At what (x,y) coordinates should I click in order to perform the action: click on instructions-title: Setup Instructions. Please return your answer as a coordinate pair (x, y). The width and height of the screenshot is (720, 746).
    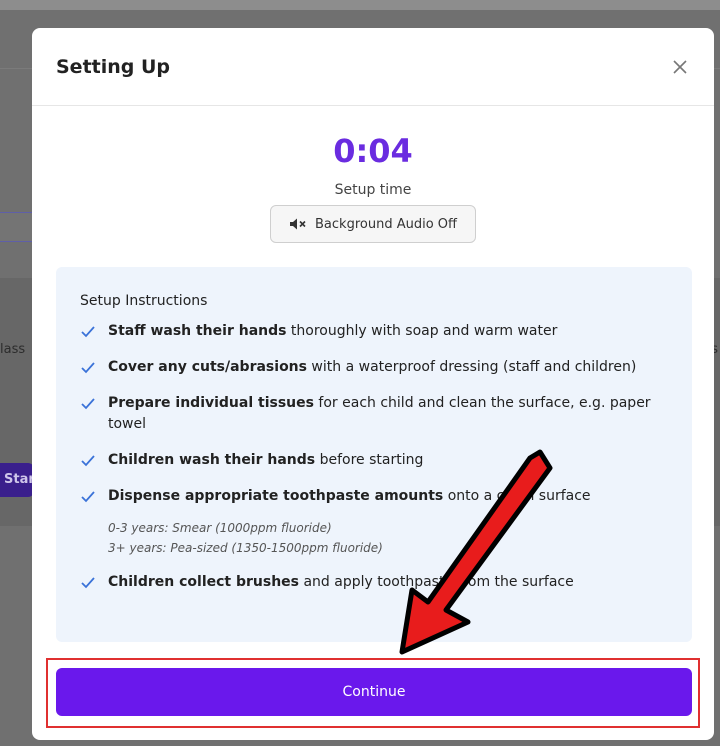
    Looking at the image, I should click on (144, 301).